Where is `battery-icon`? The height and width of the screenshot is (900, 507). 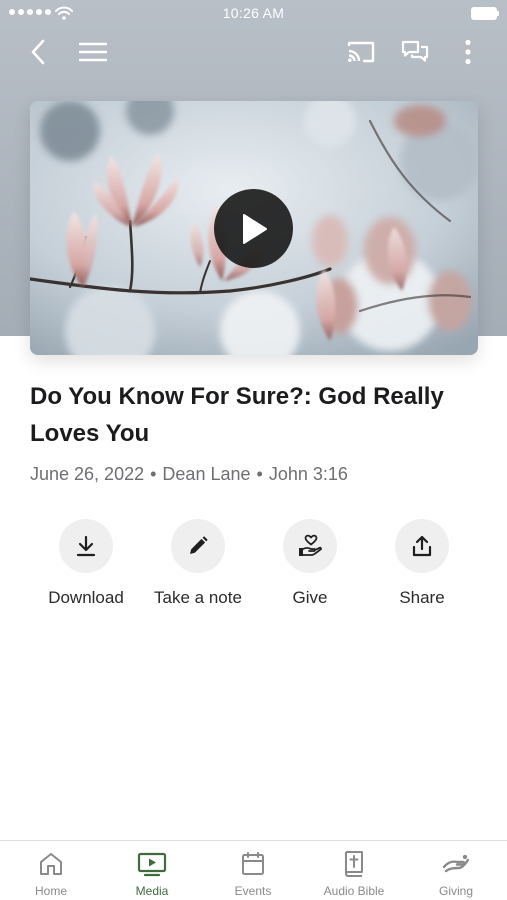
battery-icon is located at coordinates (485, 13).